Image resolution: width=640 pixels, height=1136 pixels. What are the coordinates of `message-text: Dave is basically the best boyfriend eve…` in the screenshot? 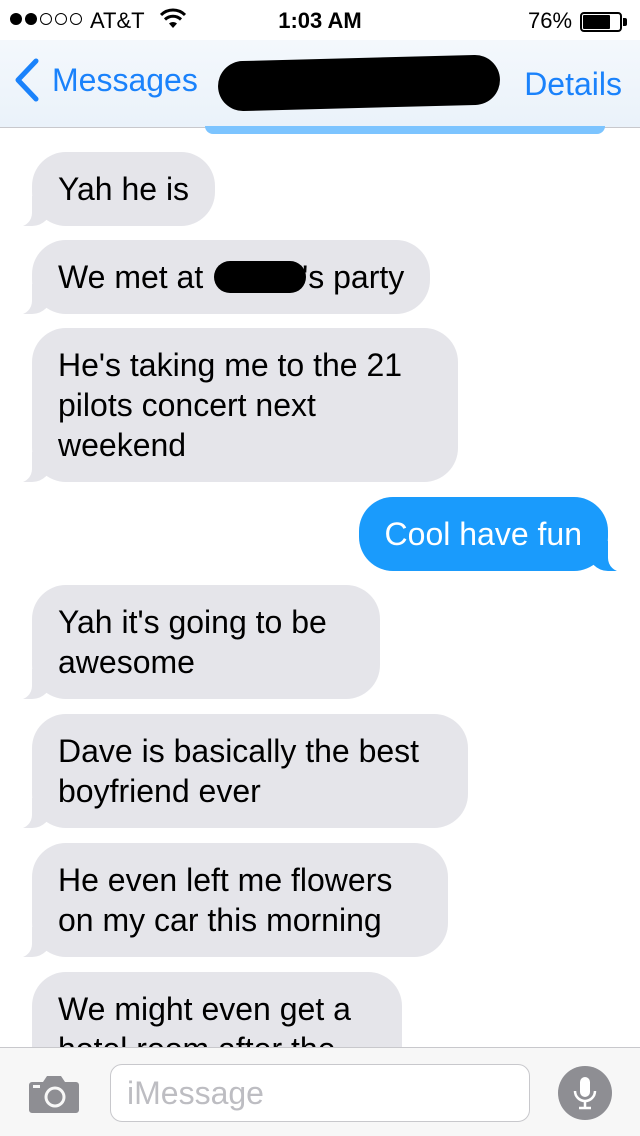 It's located at (239, 771).